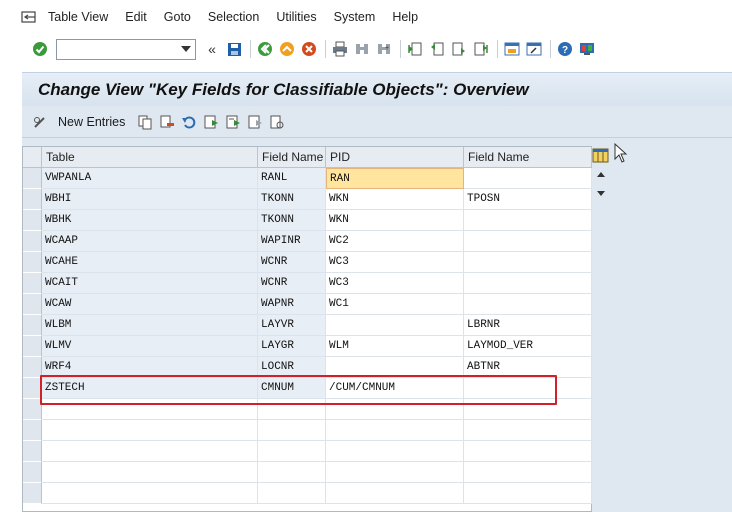  Describe the element at coordinates (528, 325) in the screenshot. I see `table-cell-field-name-2: LBRNR` at that location.